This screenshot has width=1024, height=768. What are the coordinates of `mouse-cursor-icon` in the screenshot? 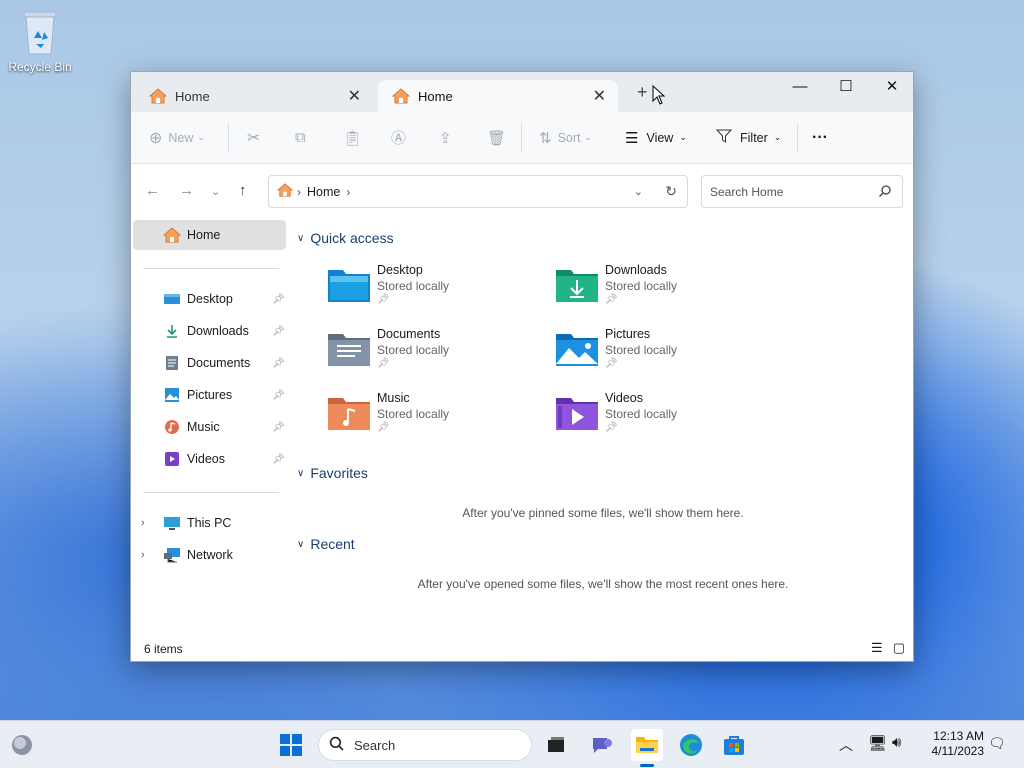 It's located at (659, 96).